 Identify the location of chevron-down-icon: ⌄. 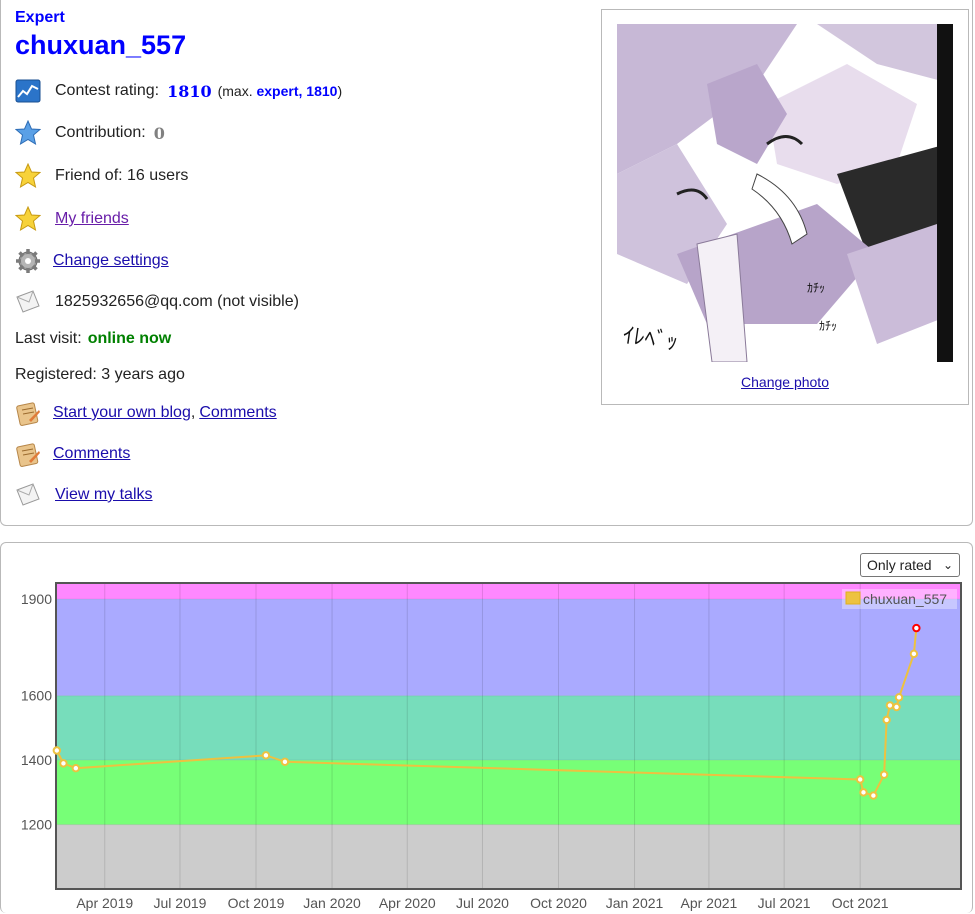
(947, 565).